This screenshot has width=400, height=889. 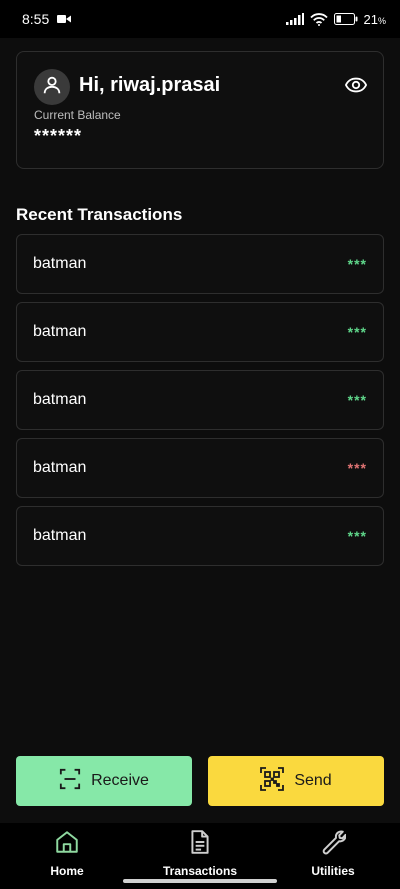 I want to click on nav-home-label: Home, so click(x=67, y=871).